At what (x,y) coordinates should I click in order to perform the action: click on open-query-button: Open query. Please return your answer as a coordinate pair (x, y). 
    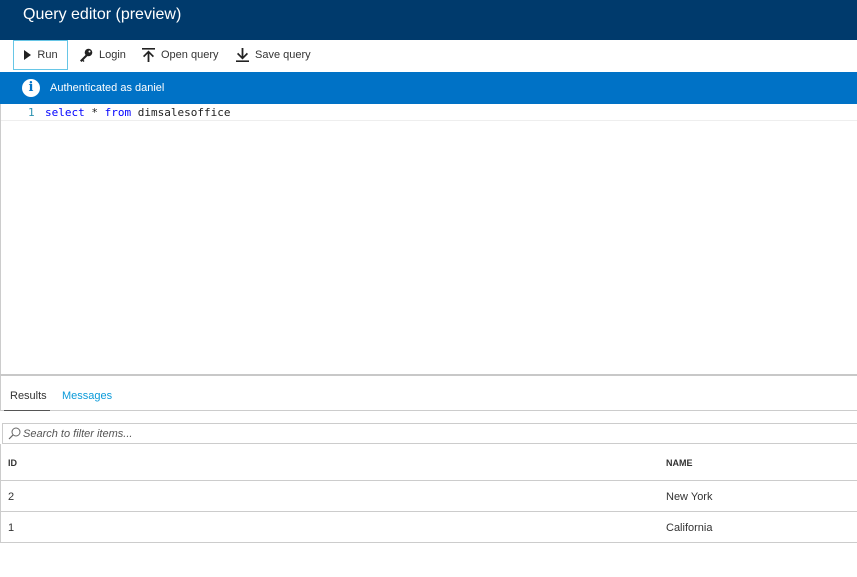
    Looking at the image, I should click on (180, 55).